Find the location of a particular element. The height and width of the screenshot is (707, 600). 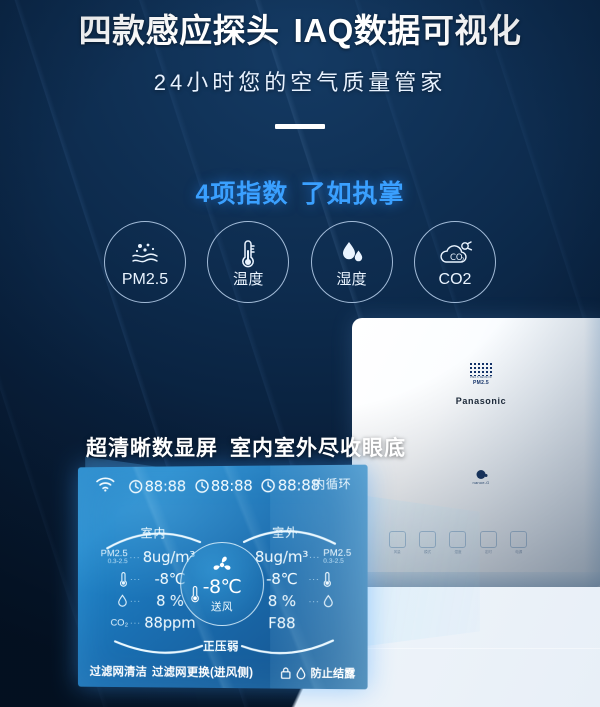

nanoe-emitter-mark: nanoe-G is located at coordinates (481, 477).